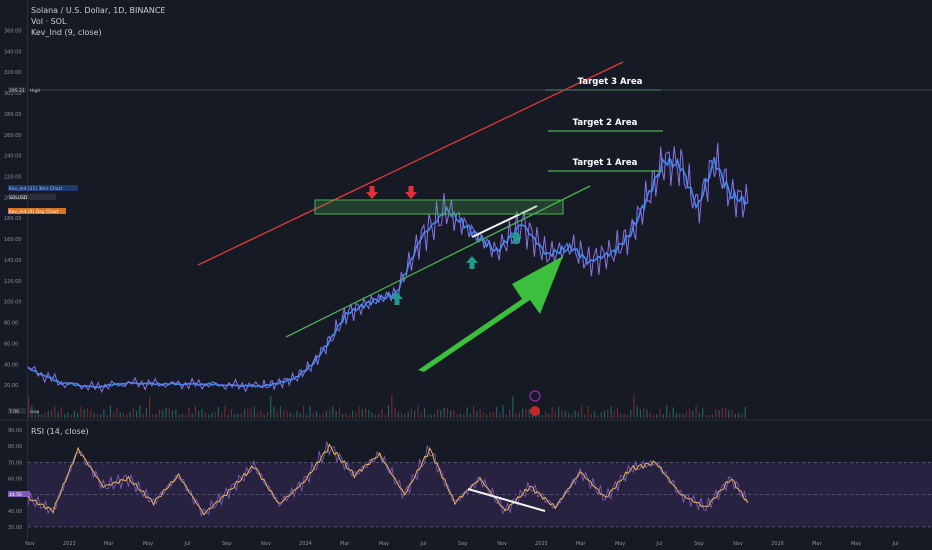 This screenshot has height=550, width=932. What do you see at coordinates (605, 163) in the screenshot?
I see `target-label: Target 1 Area` at bounding box center [605, 163].